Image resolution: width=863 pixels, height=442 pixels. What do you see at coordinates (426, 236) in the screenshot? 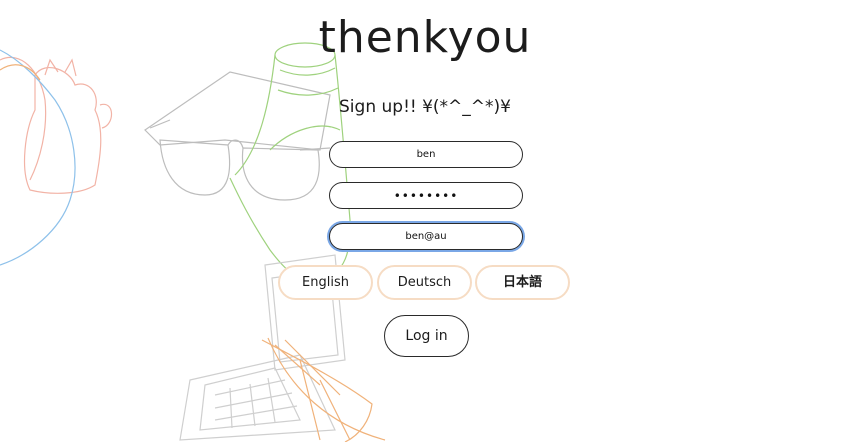
I see `email-input` at bounding box center [426, 236].